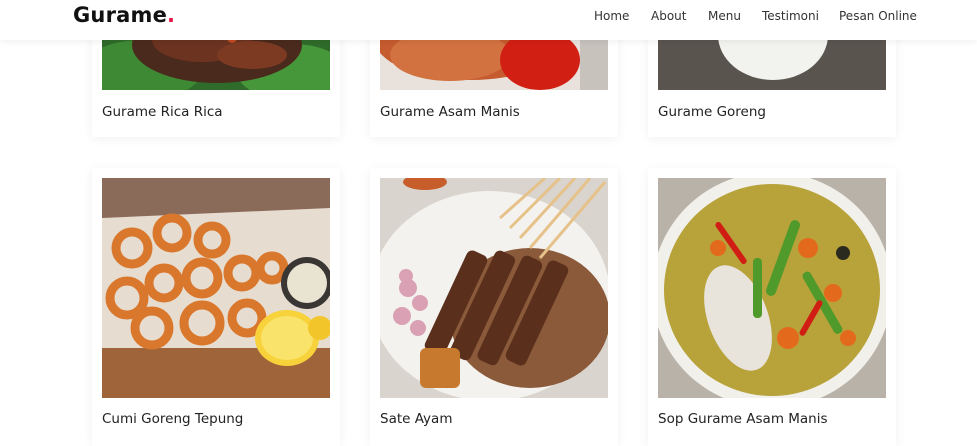 This screenshot has height=446, width=977. What do you see at coordinates (120, 15) in the screenshot?
I see `brand-name: Gurame` at bounding box center [120, 15].